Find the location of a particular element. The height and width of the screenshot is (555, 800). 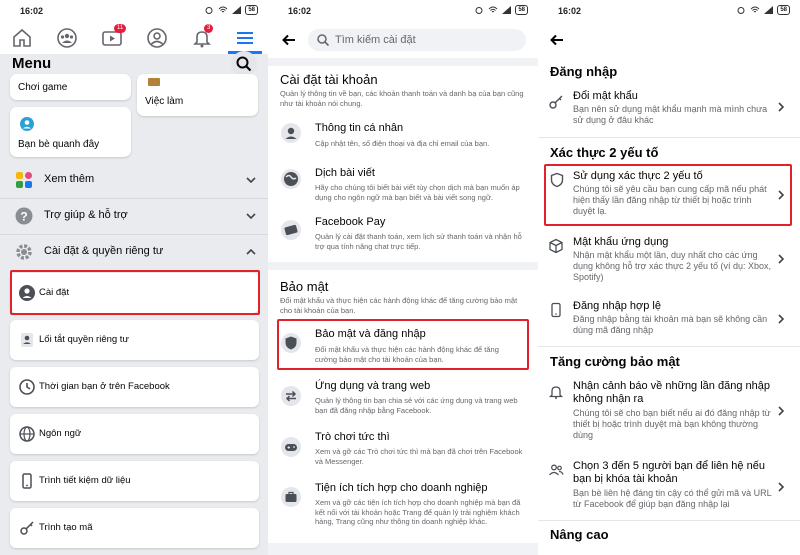

nearby-friends-icon is located at coordinates (27, 124).